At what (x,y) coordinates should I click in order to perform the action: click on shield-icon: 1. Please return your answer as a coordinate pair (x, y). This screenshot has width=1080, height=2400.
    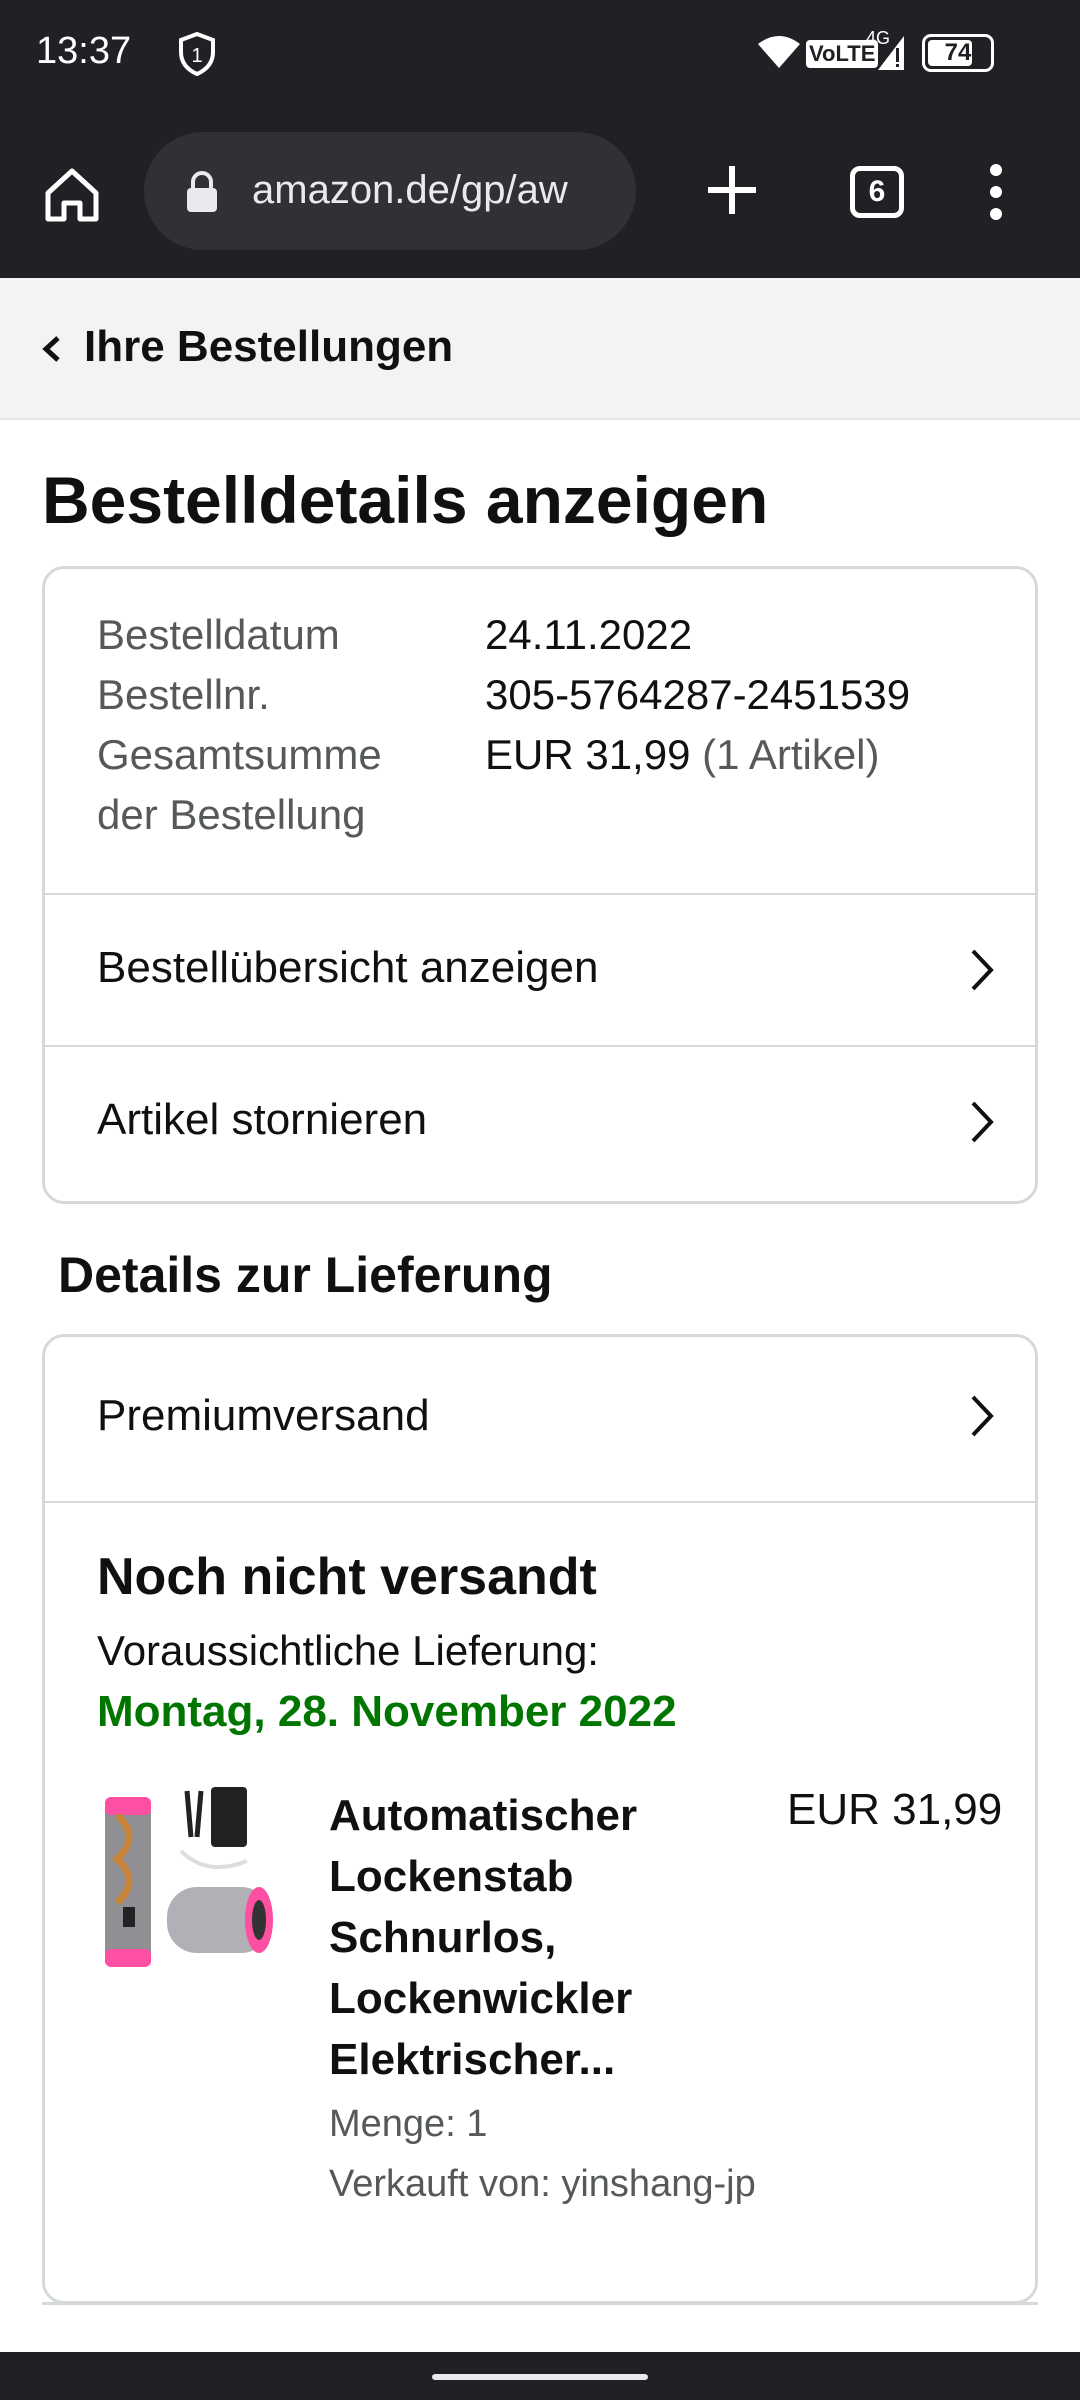
    Looking at the image, I should click on (197, 54).